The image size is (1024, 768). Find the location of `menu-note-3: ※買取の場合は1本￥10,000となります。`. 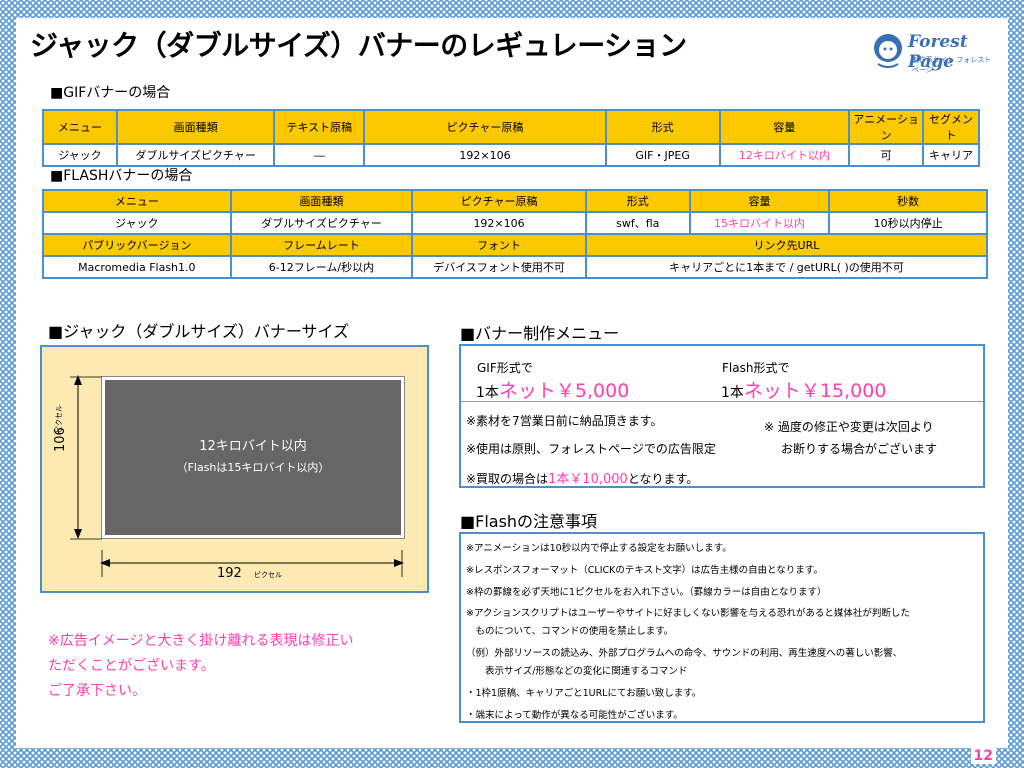

menu-note-3: ※買取の場合は1本￥10,000となります。 is located at coordinates (582, 477).